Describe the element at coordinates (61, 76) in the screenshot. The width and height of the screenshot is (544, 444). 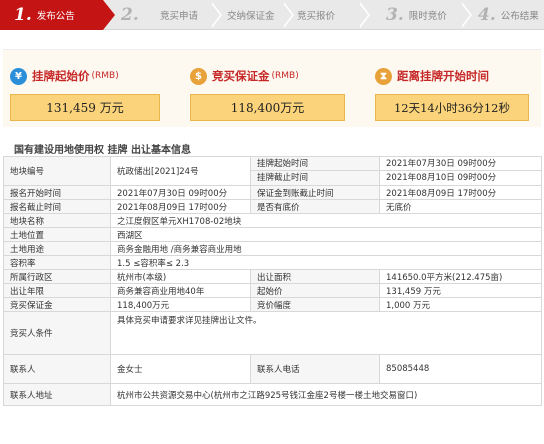
I see `start-price-title: 挂牌起始价` at that location.